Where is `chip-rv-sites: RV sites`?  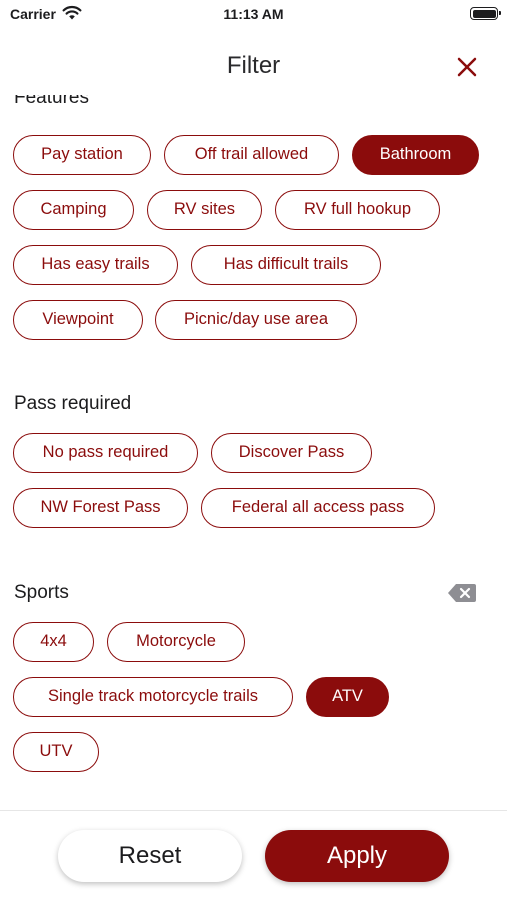
chip-rv-sites: RV sites is located at coordinates (204, 210).